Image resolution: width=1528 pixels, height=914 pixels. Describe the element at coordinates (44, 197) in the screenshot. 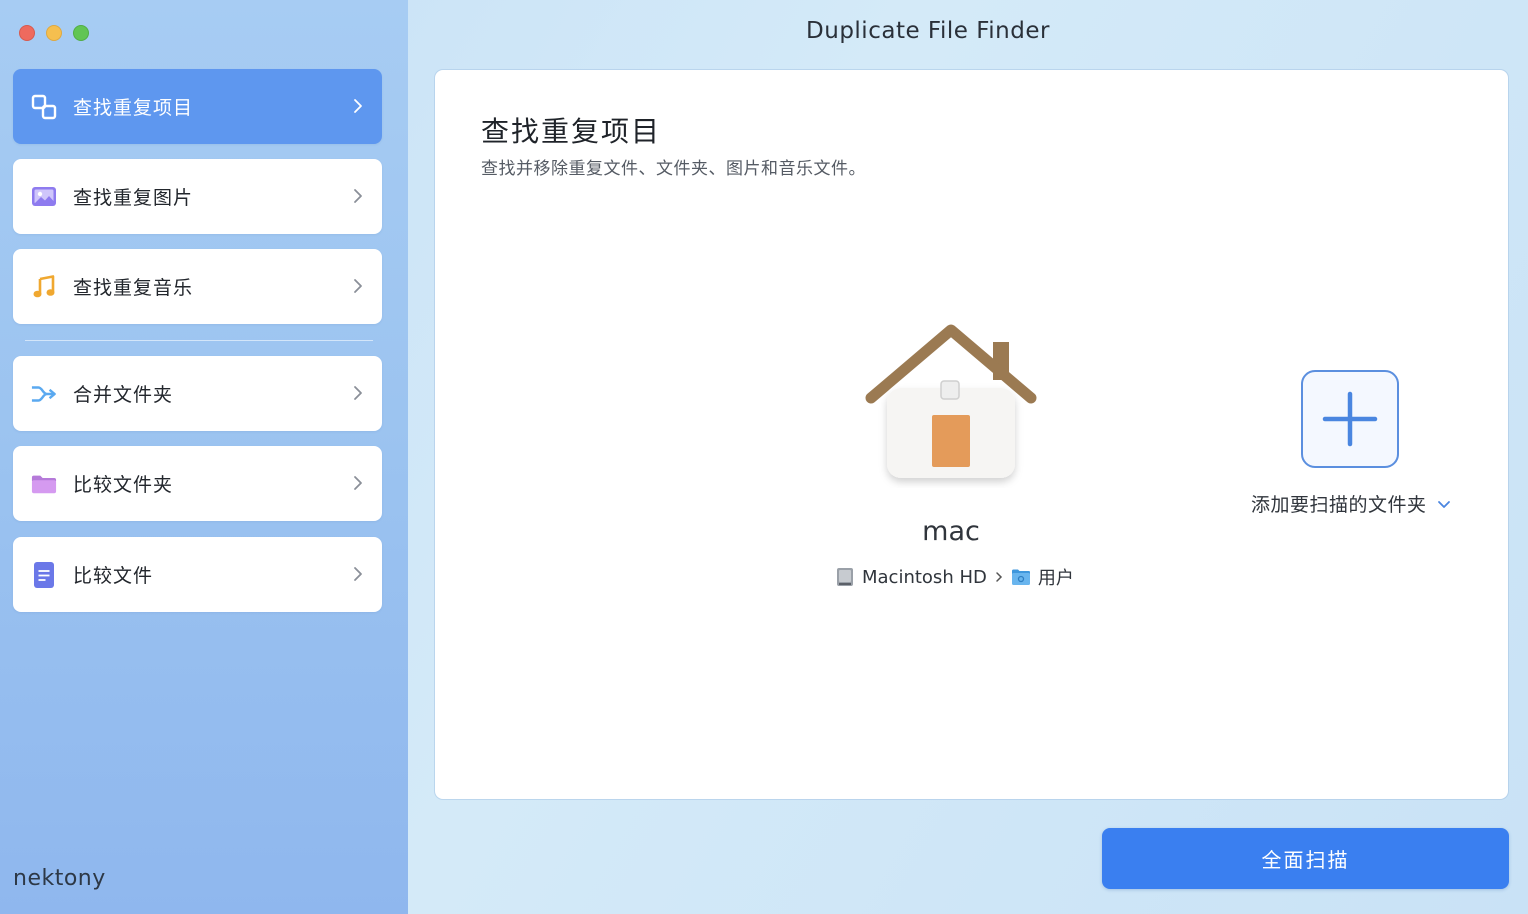

I see `image-icon` at that location.